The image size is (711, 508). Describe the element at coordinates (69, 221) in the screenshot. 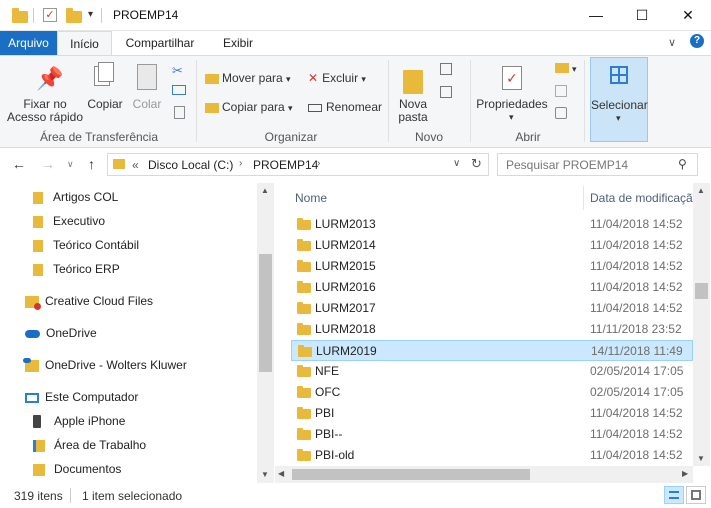

I see `nav-item-executivo: Executivo` at that location.